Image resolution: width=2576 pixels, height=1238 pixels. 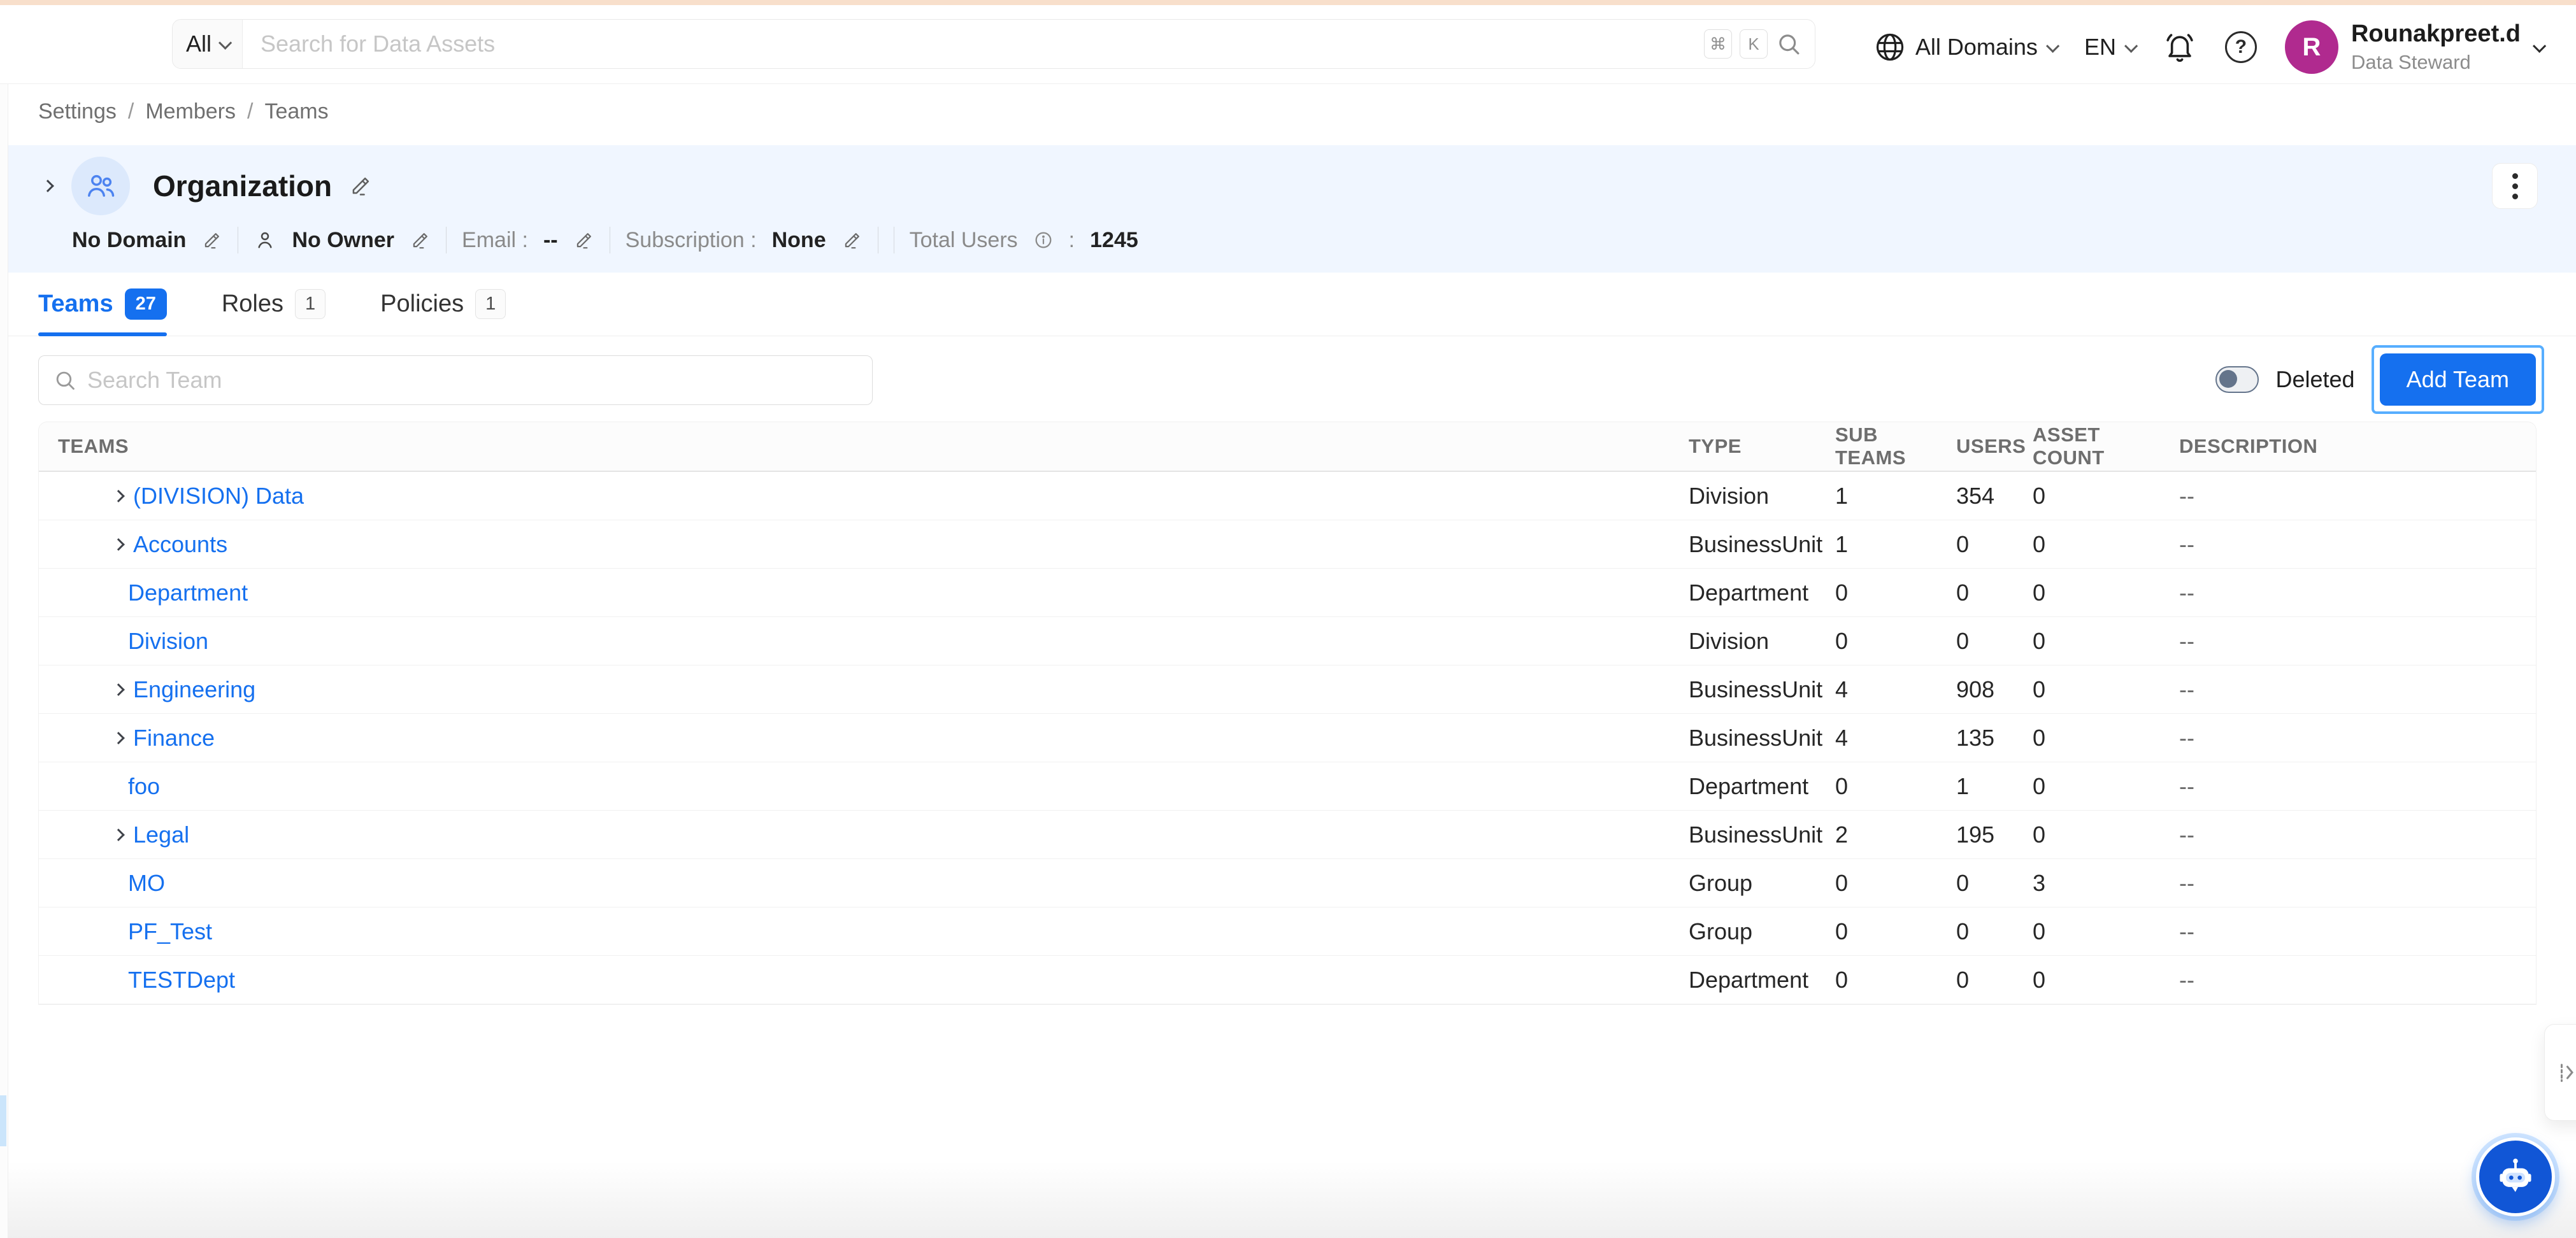 What do you see at coordinates (146, 883) in the screenshot?
I see `team-name-link: MO` at bounding box center [146, 883].